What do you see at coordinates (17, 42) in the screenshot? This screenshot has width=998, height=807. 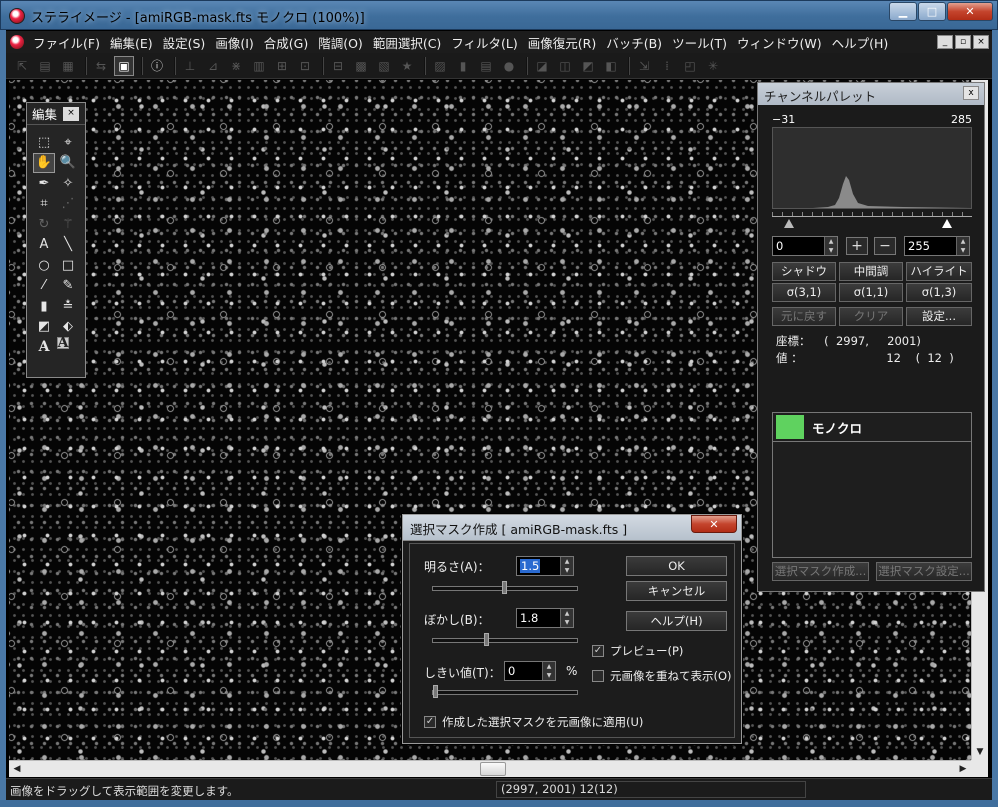 I see `document-icon` at bounding box center [17, 42].